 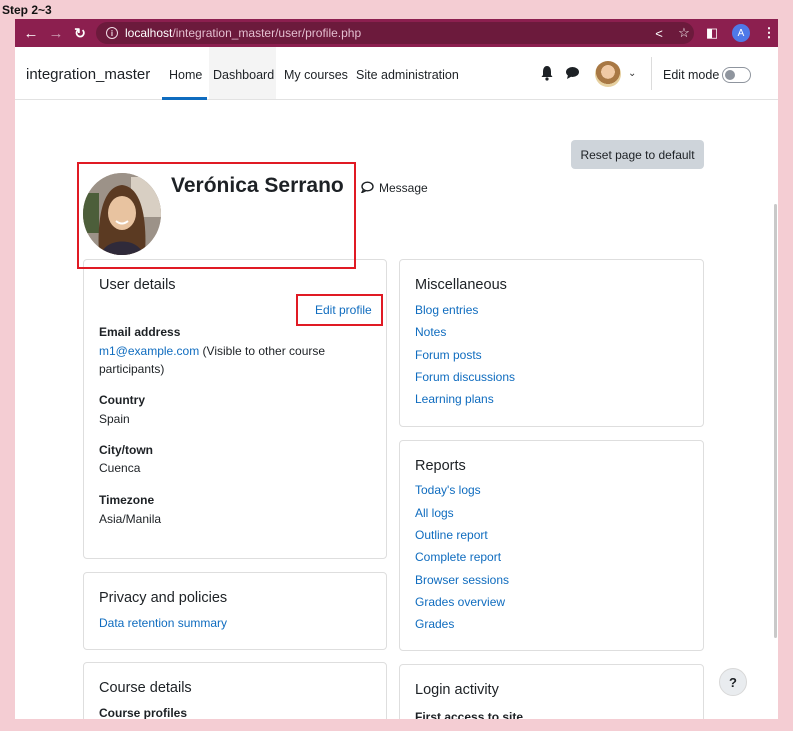 What do you see at coordinates (149, 351) in the screenshot?
I see `email-link: m1@example.com` at bounding box center [149, 351].